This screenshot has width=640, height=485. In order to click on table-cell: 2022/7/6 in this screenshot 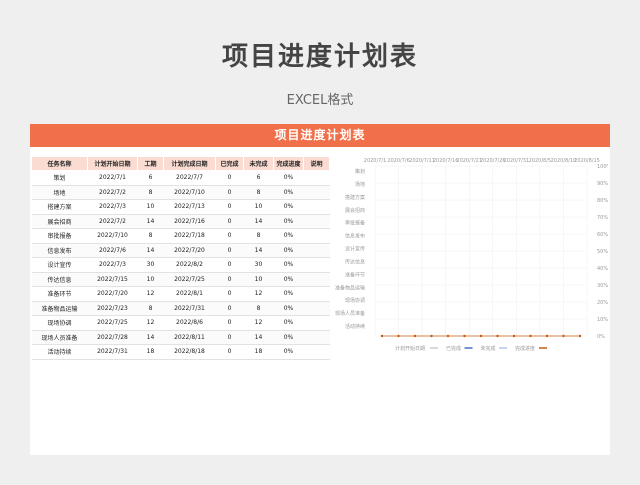, I will do `click(112, 250)`.